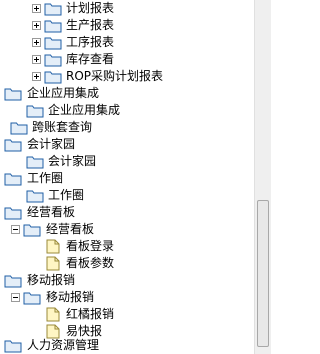 The height and width of the screenshot is (354, 320). What do you see at coordinates (63, 345) in the screenshot?
I see `tree-item-label: 人力资源管理` at bounding box center [63, 345].